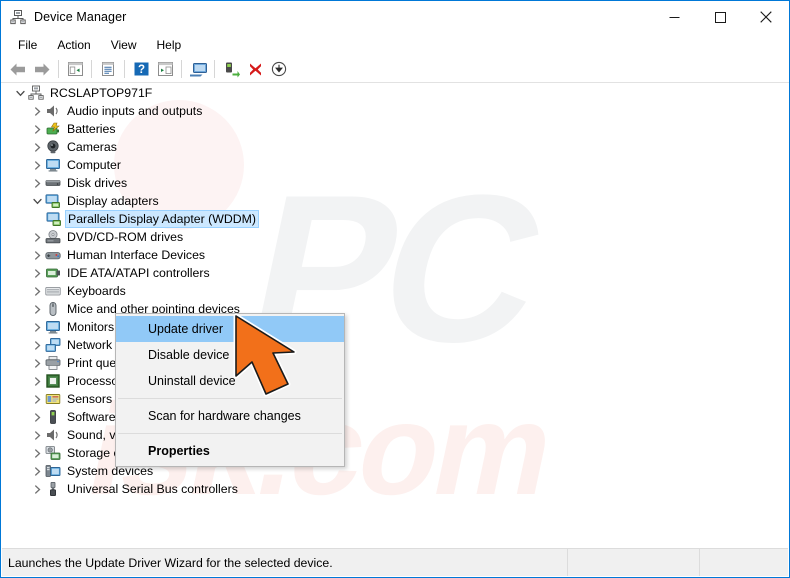  I want to click on tree-row-cameras: Cameras, so click(395, 147).